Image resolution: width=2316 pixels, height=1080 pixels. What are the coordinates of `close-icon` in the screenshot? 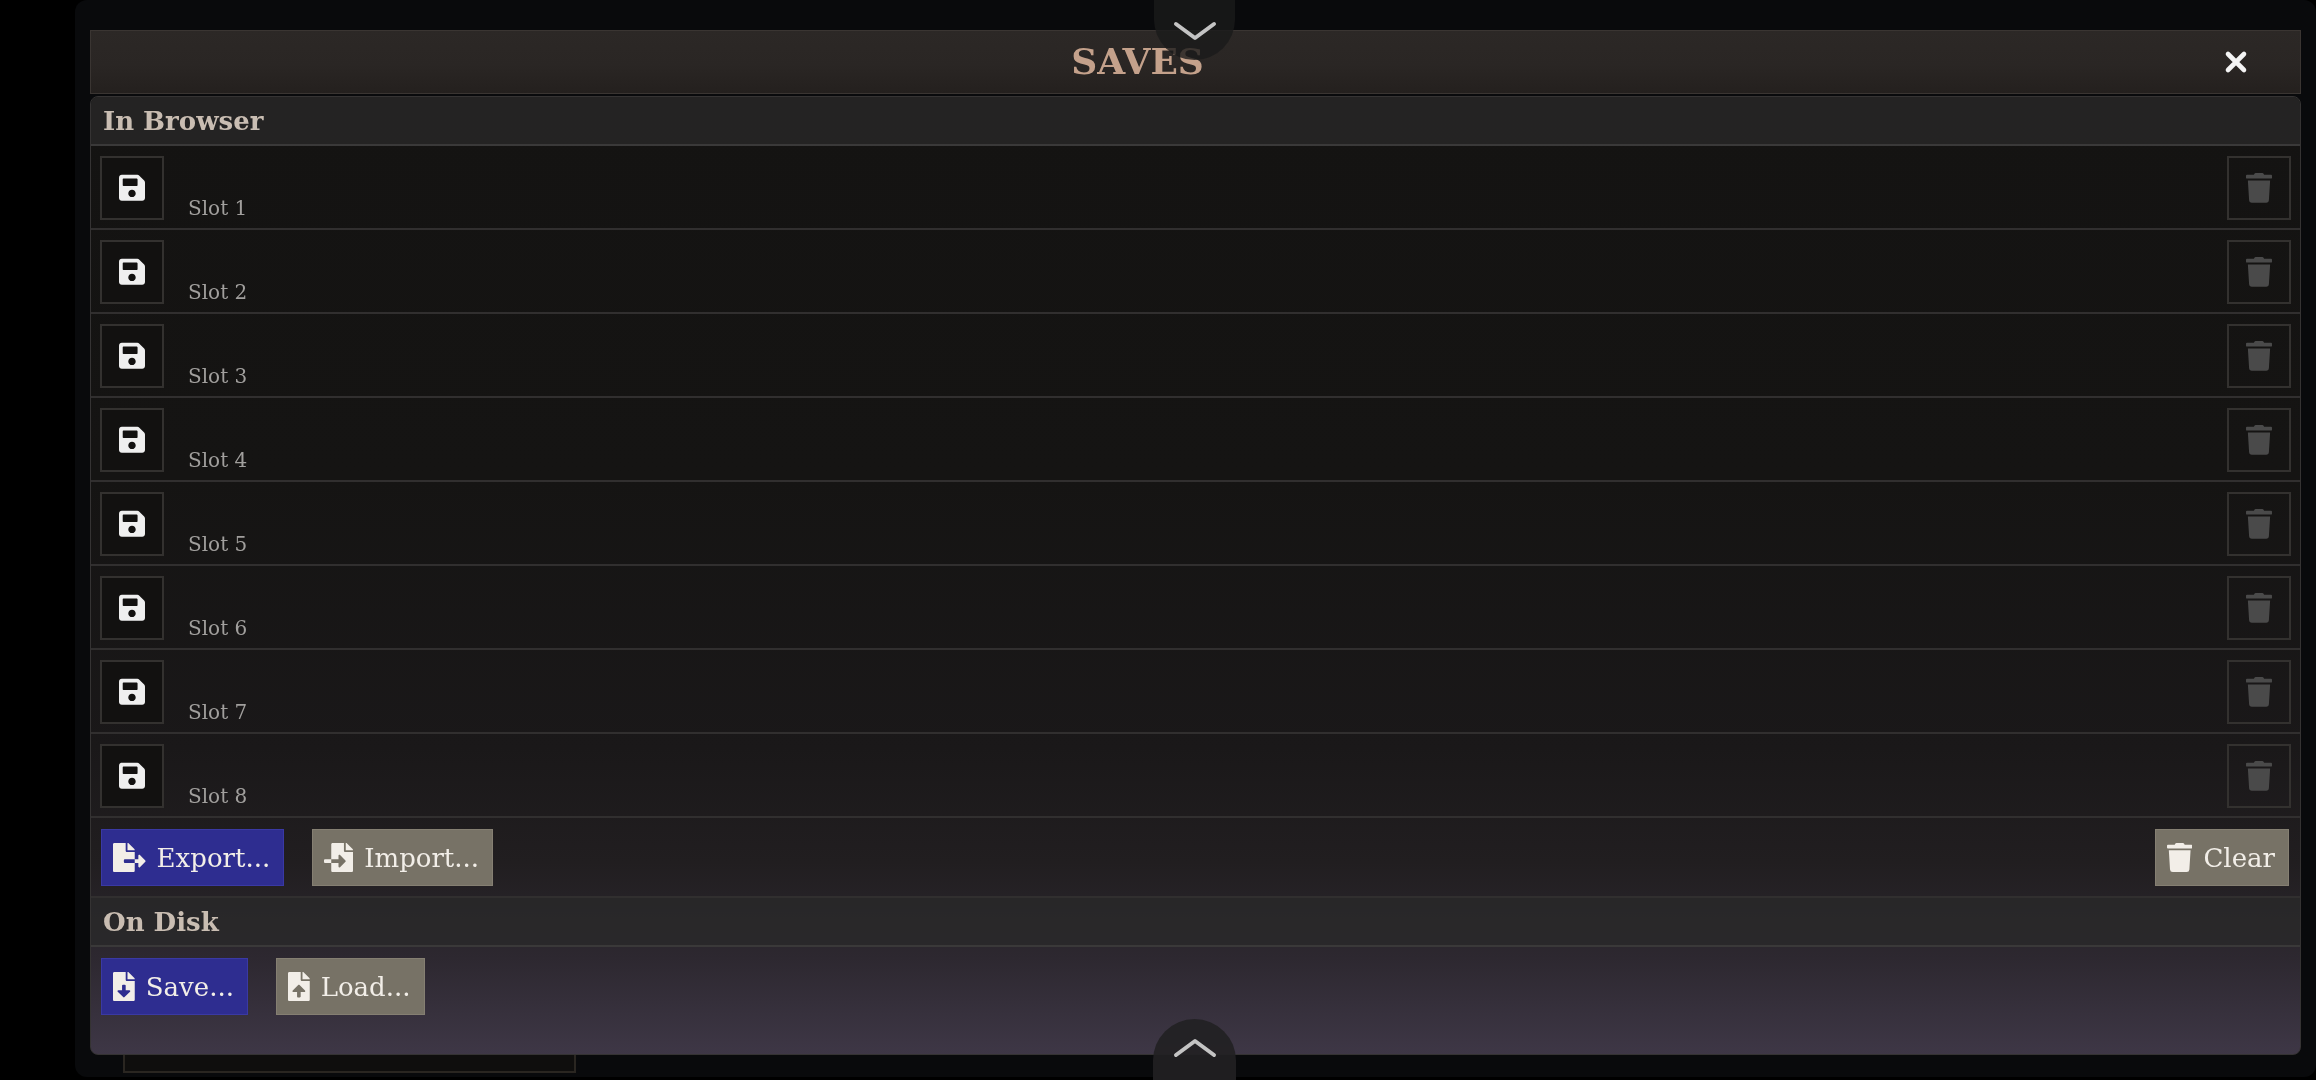 It's located at (2236, 62).